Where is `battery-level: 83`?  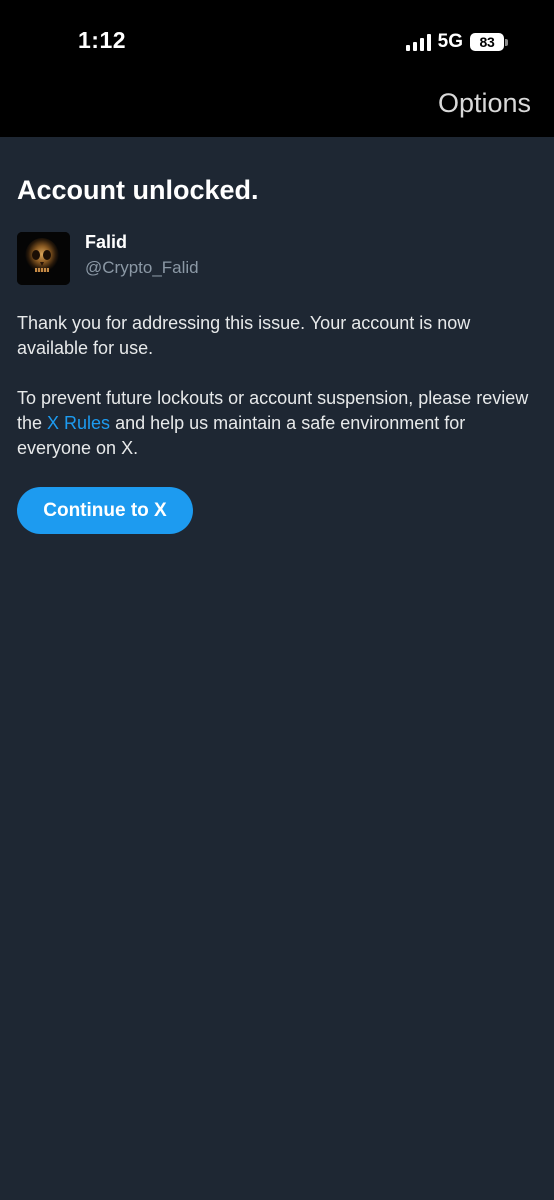 battery-level: 83 is located at coordinates (487, 42).